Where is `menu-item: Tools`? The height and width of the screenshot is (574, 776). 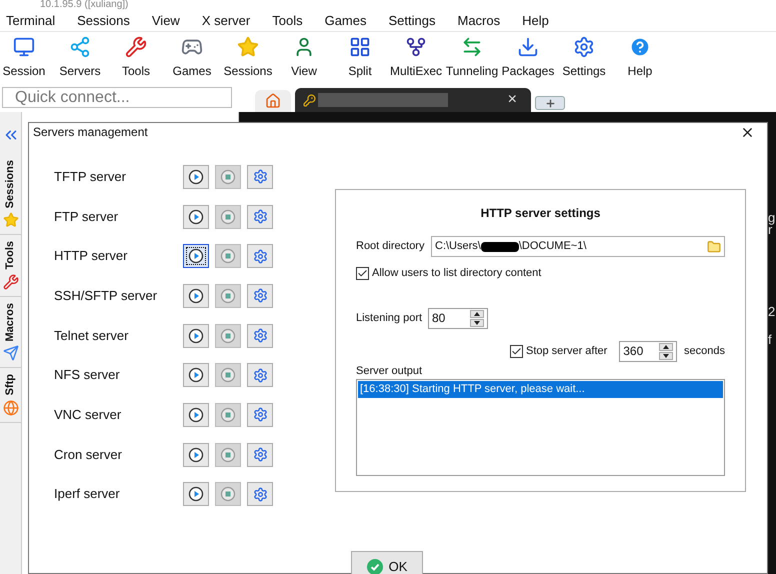 menu-item: Tools is located at coordinates (287, 20).